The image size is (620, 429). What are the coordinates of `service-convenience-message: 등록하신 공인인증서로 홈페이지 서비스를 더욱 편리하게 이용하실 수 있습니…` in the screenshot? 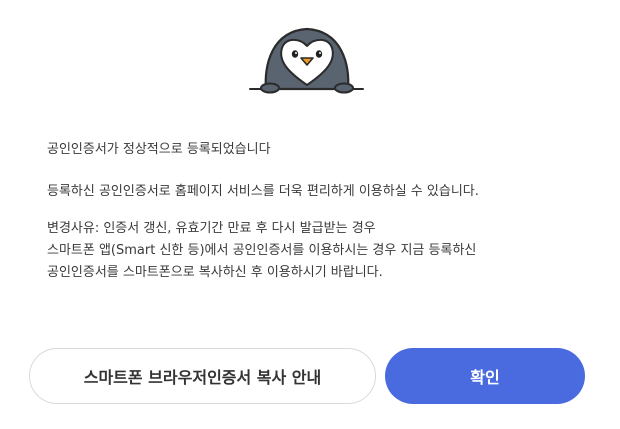 It's located at (263, 191).